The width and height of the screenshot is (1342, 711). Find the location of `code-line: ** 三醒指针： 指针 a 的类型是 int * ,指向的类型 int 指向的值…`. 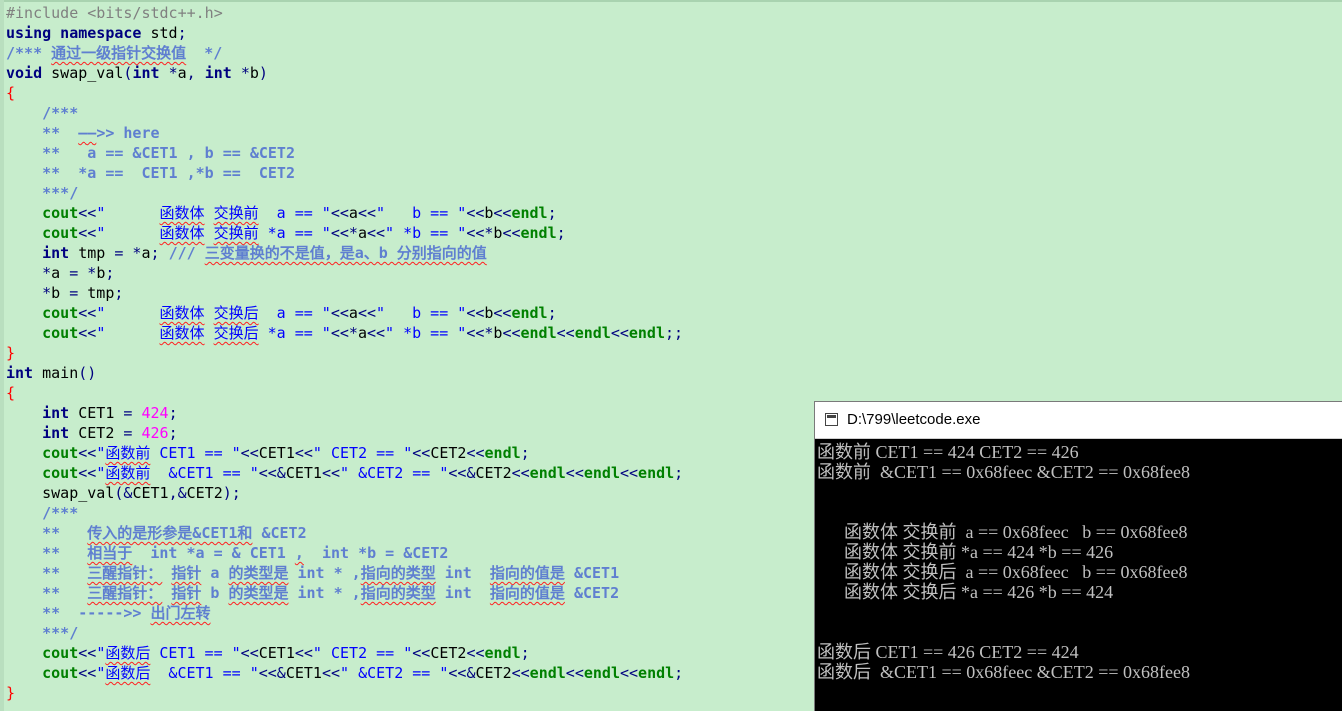

code-line: ** 三醒指针： 指针 a 的类型是 int * ,指向的类型 int 指向的值… is located at coordinates (344, 573).